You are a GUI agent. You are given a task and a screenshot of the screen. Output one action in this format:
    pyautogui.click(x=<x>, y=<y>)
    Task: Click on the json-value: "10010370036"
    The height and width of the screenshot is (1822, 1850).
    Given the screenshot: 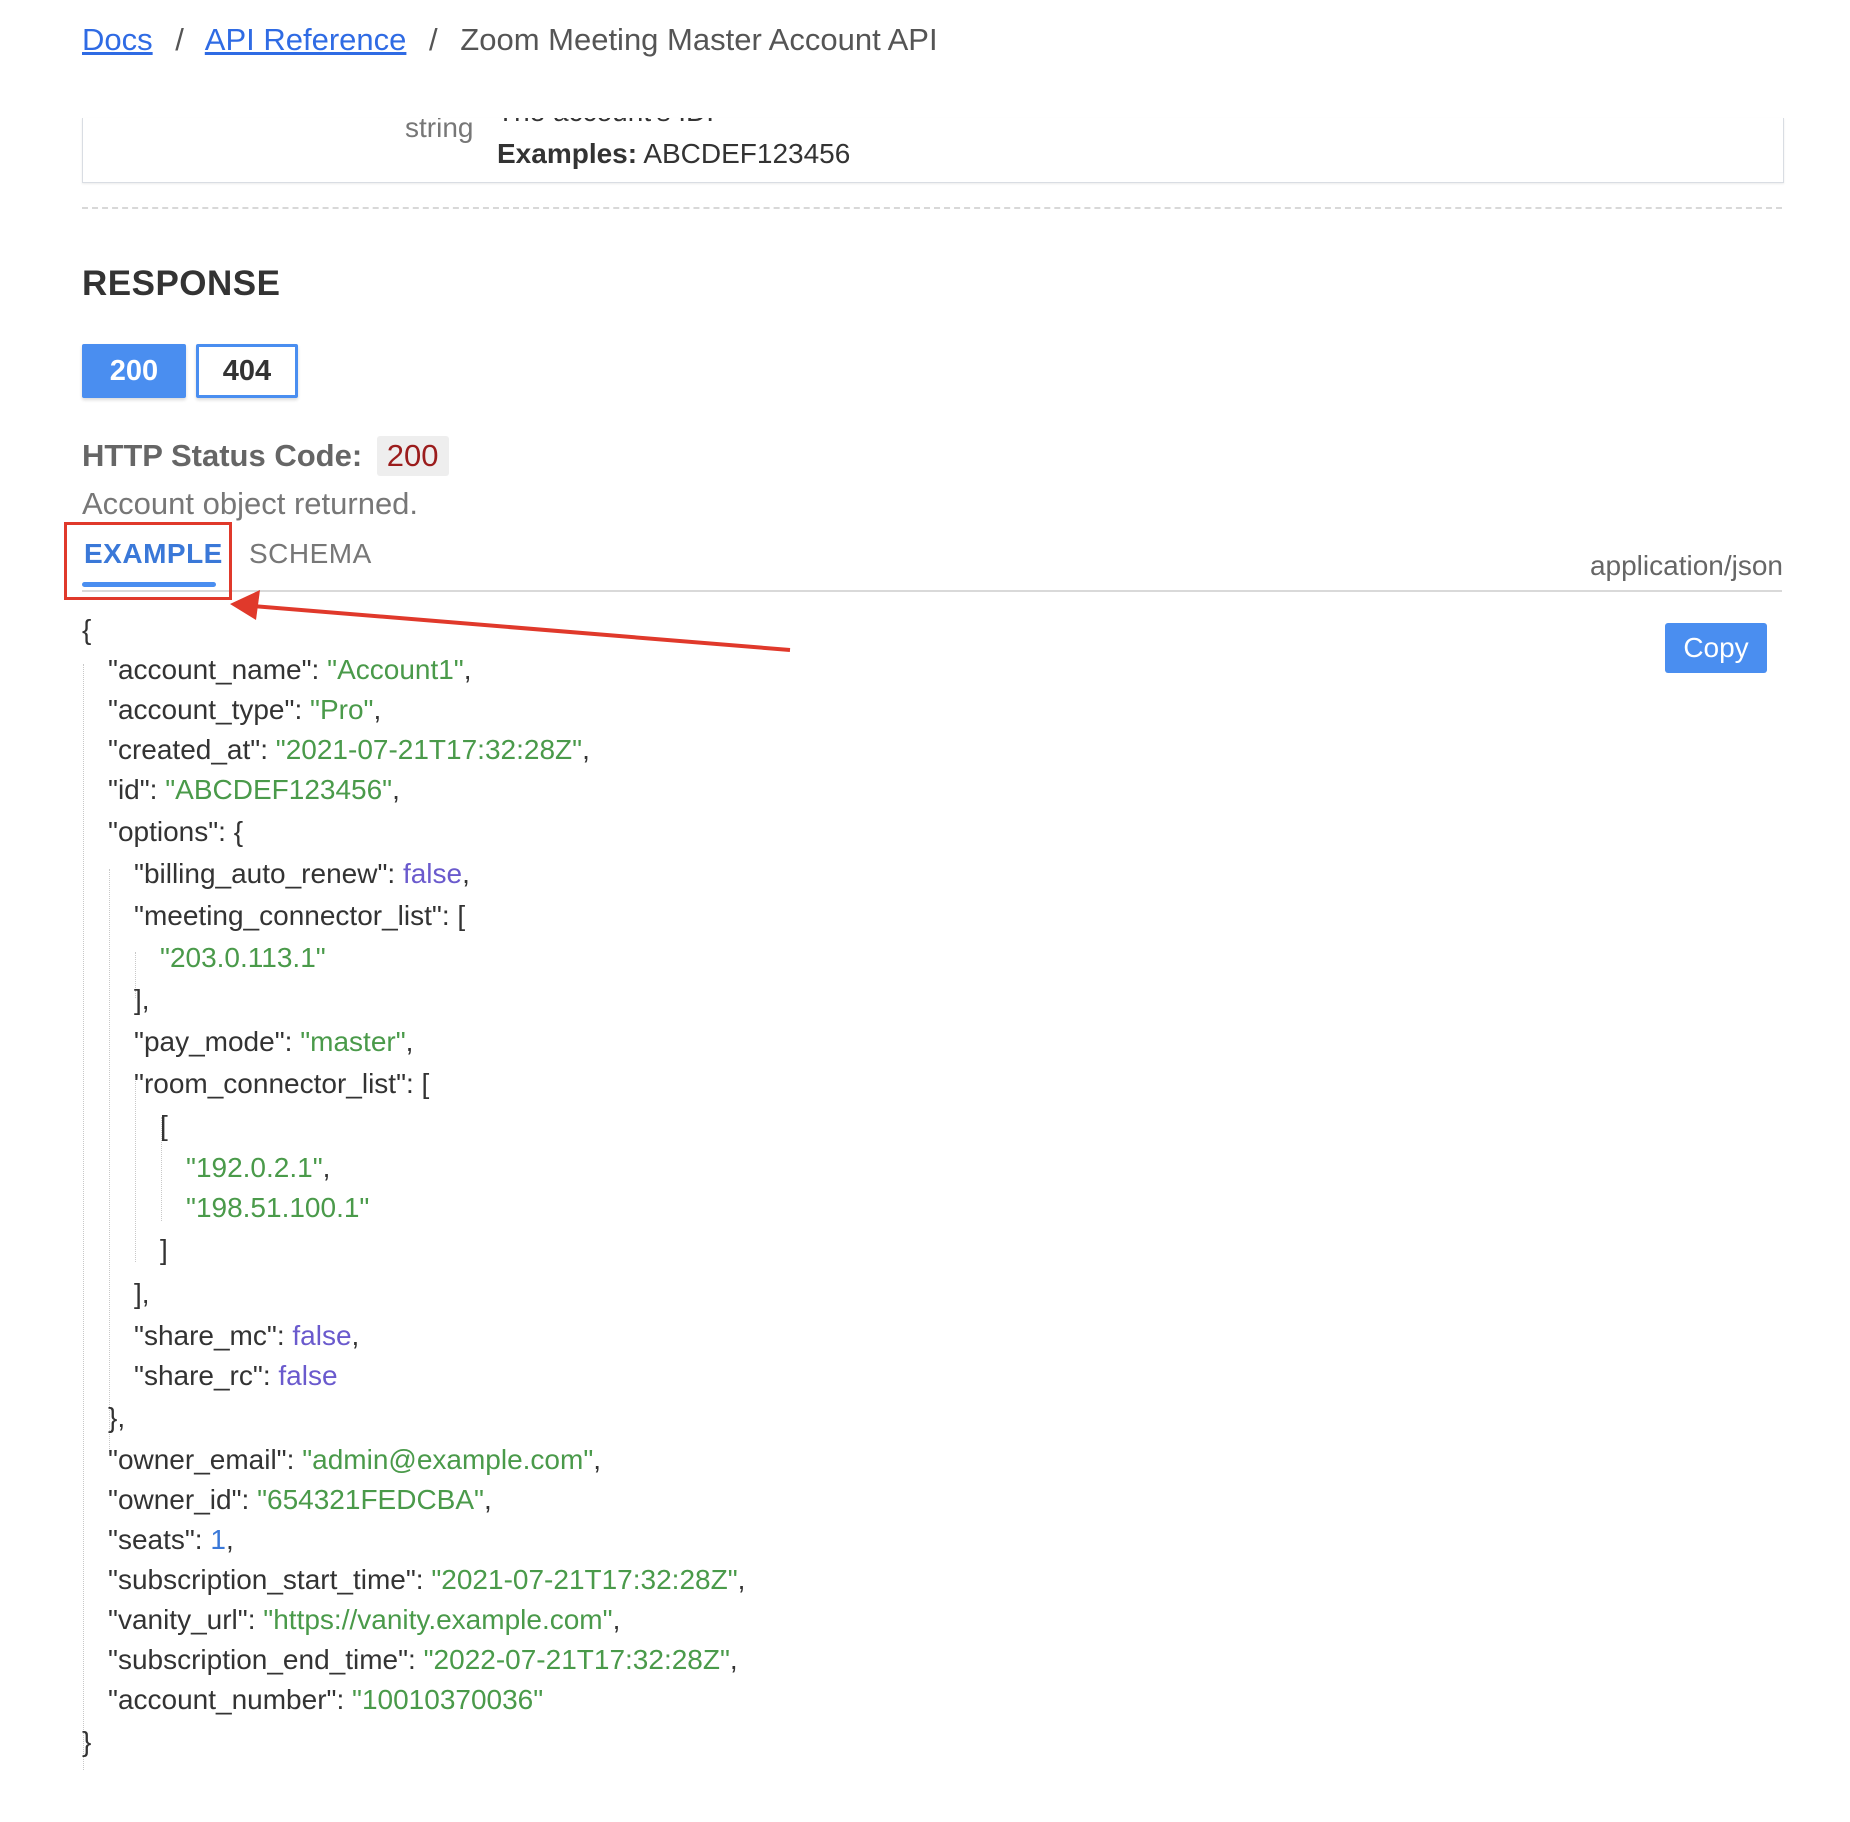 What is the action you would take?
    pyautogui.click(x=448, y=1699)
    